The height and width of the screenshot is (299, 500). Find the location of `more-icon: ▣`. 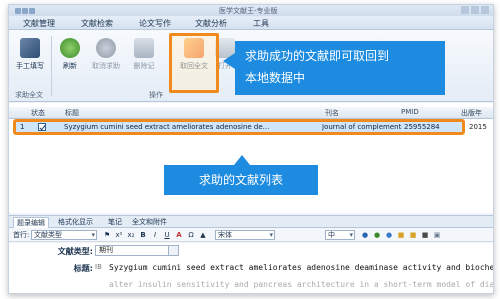

more-icon: ▣ is located at coordinates (437, 235).